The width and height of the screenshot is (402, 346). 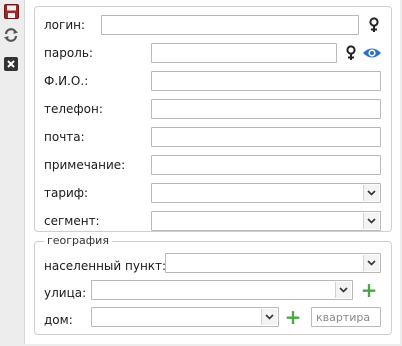 I want to click on login-input, so click(x=230, y=25).